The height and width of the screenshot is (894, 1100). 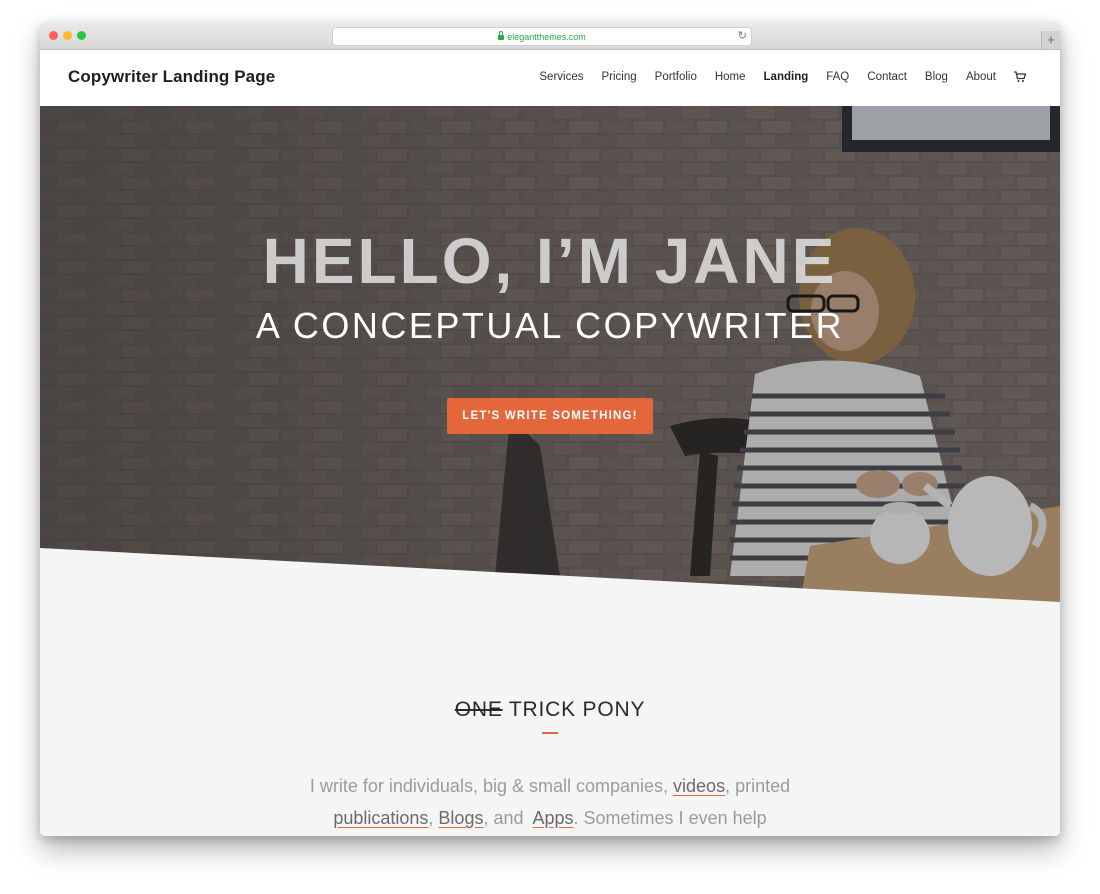 What do you see at coordinates (53, 35) in the screenshot?
I see `close-window-button` at bounding box center [53, 35].